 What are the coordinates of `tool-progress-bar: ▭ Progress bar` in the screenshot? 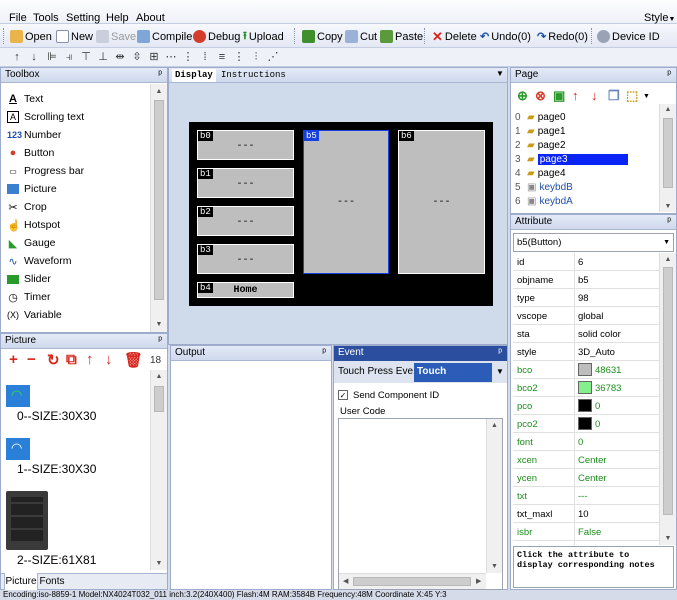 It's located at (45, 171).